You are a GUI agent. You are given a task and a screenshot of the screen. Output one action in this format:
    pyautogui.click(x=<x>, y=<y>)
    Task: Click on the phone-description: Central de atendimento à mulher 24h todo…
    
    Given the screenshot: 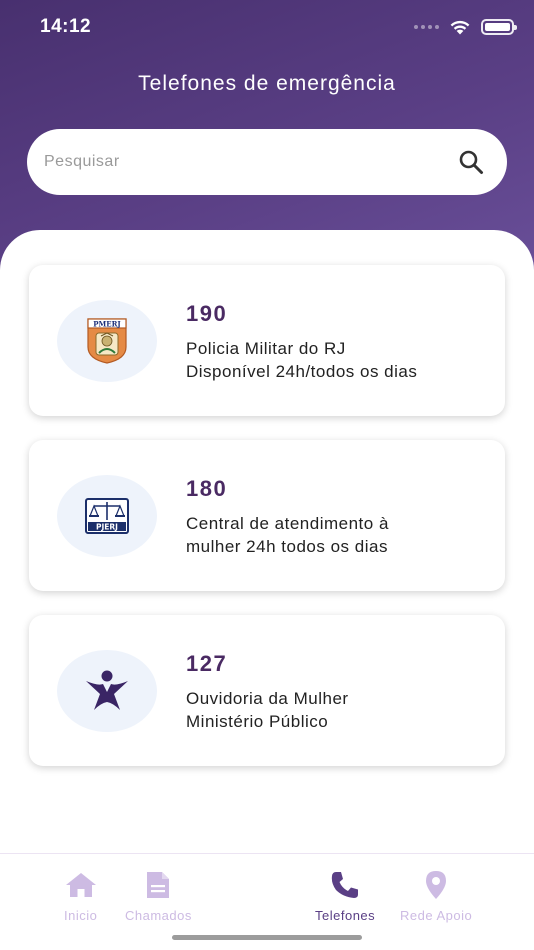 What is the action you would take?
    pyautogui.click(x=341, y=535)
    